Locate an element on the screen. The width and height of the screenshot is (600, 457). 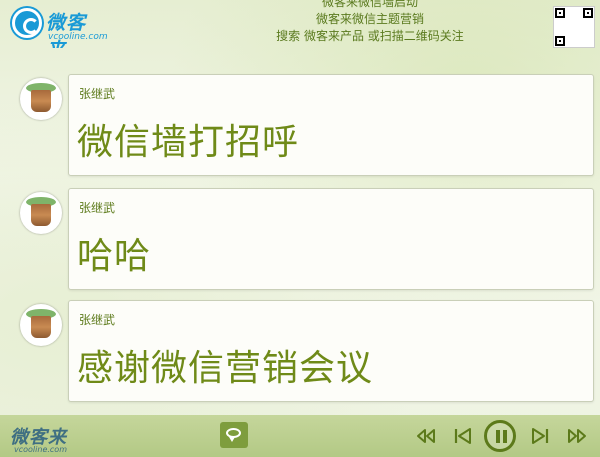
fast-forward-icon is located at coordinates (577, 436).